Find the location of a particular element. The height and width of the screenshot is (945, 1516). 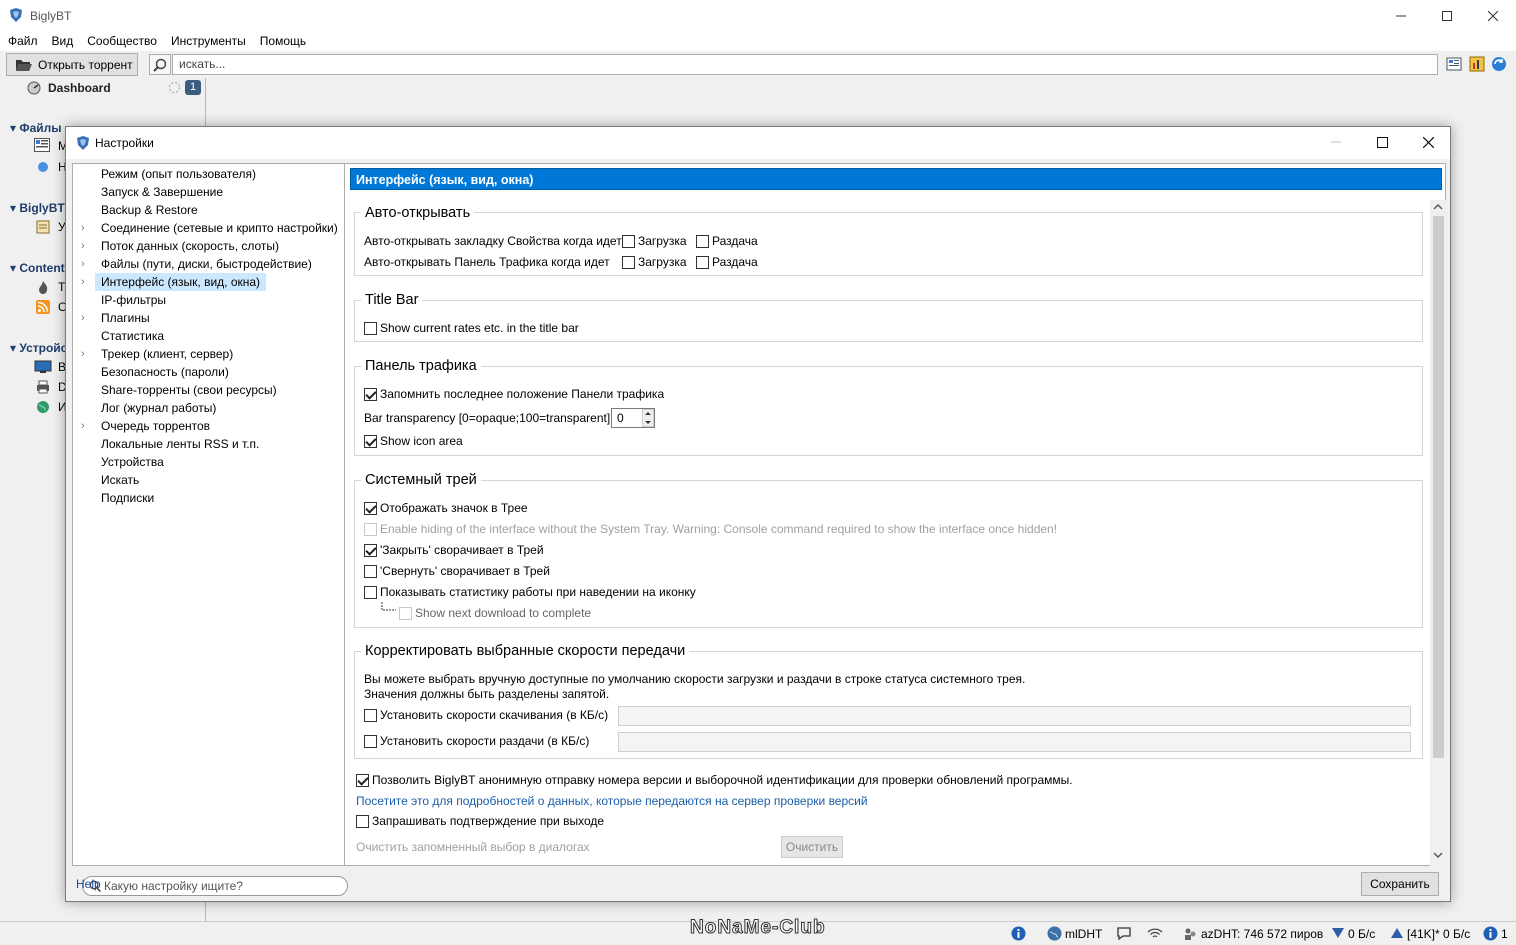

close-button is located at coordinates (1493, 15).